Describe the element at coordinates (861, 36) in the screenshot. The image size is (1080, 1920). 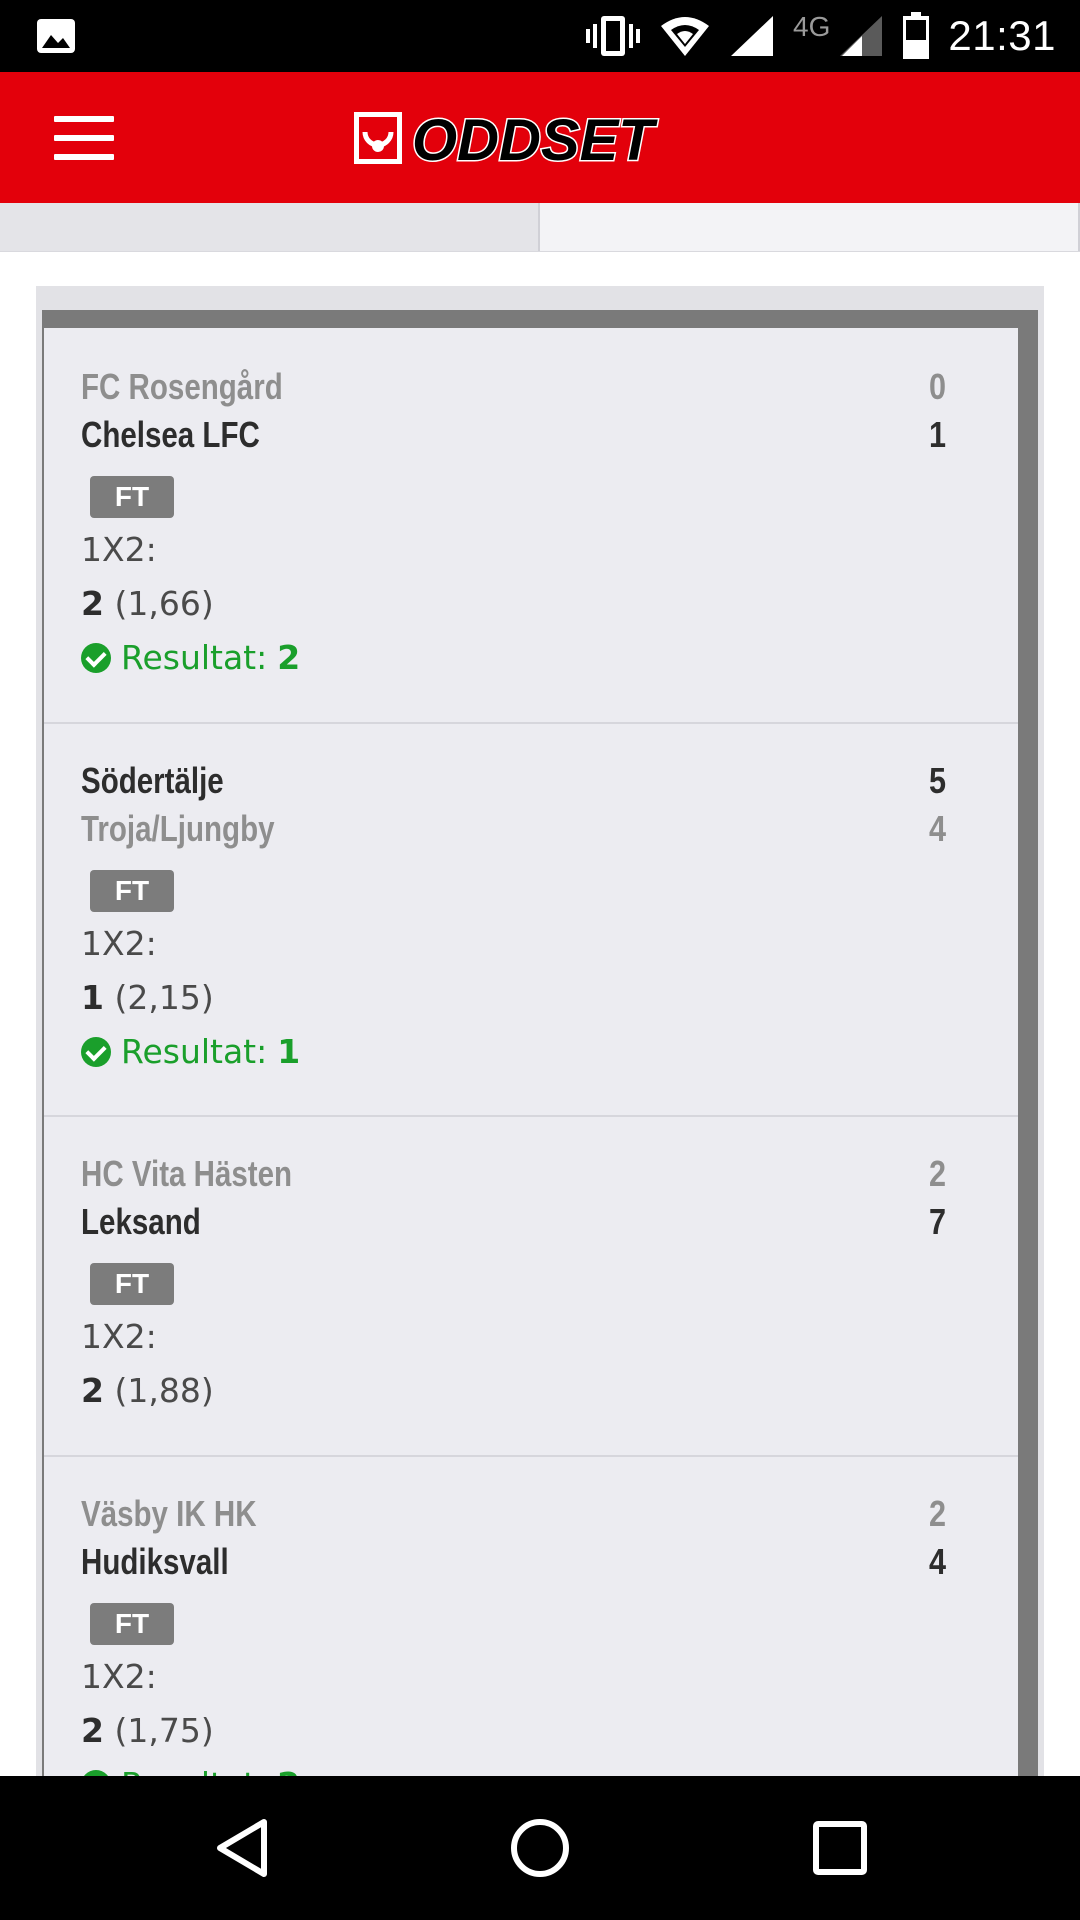
I see `signal-weak-icon` at that location.